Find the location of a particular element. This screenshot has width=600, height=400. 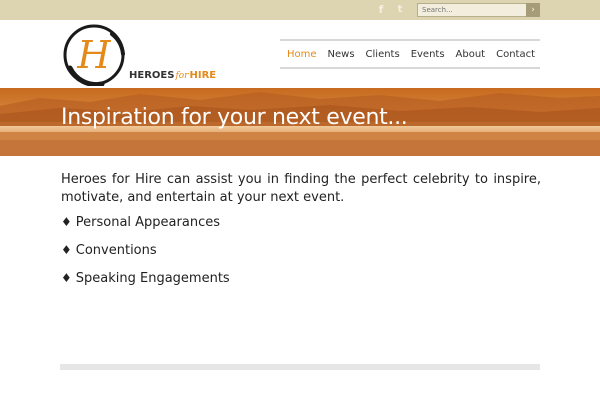

nav-item-clients: Clients is located at coordinates (383, 54).